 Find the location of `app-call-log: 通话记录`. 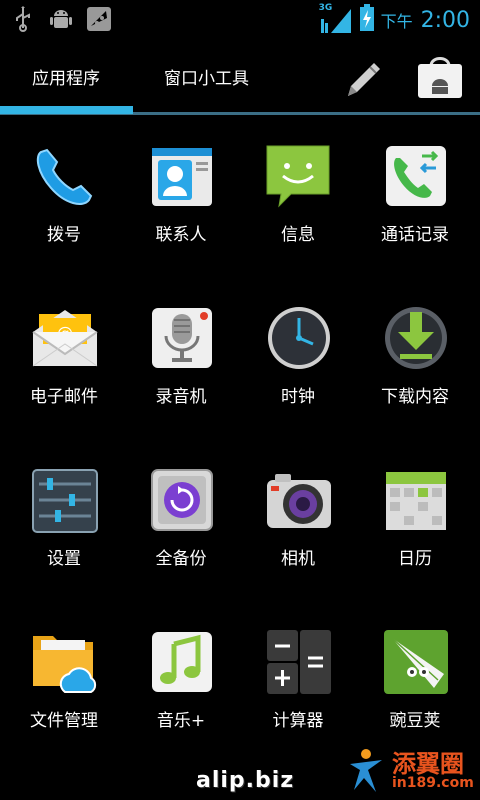

app-call-log: 通话记录 is located at coordinates (415, 198).